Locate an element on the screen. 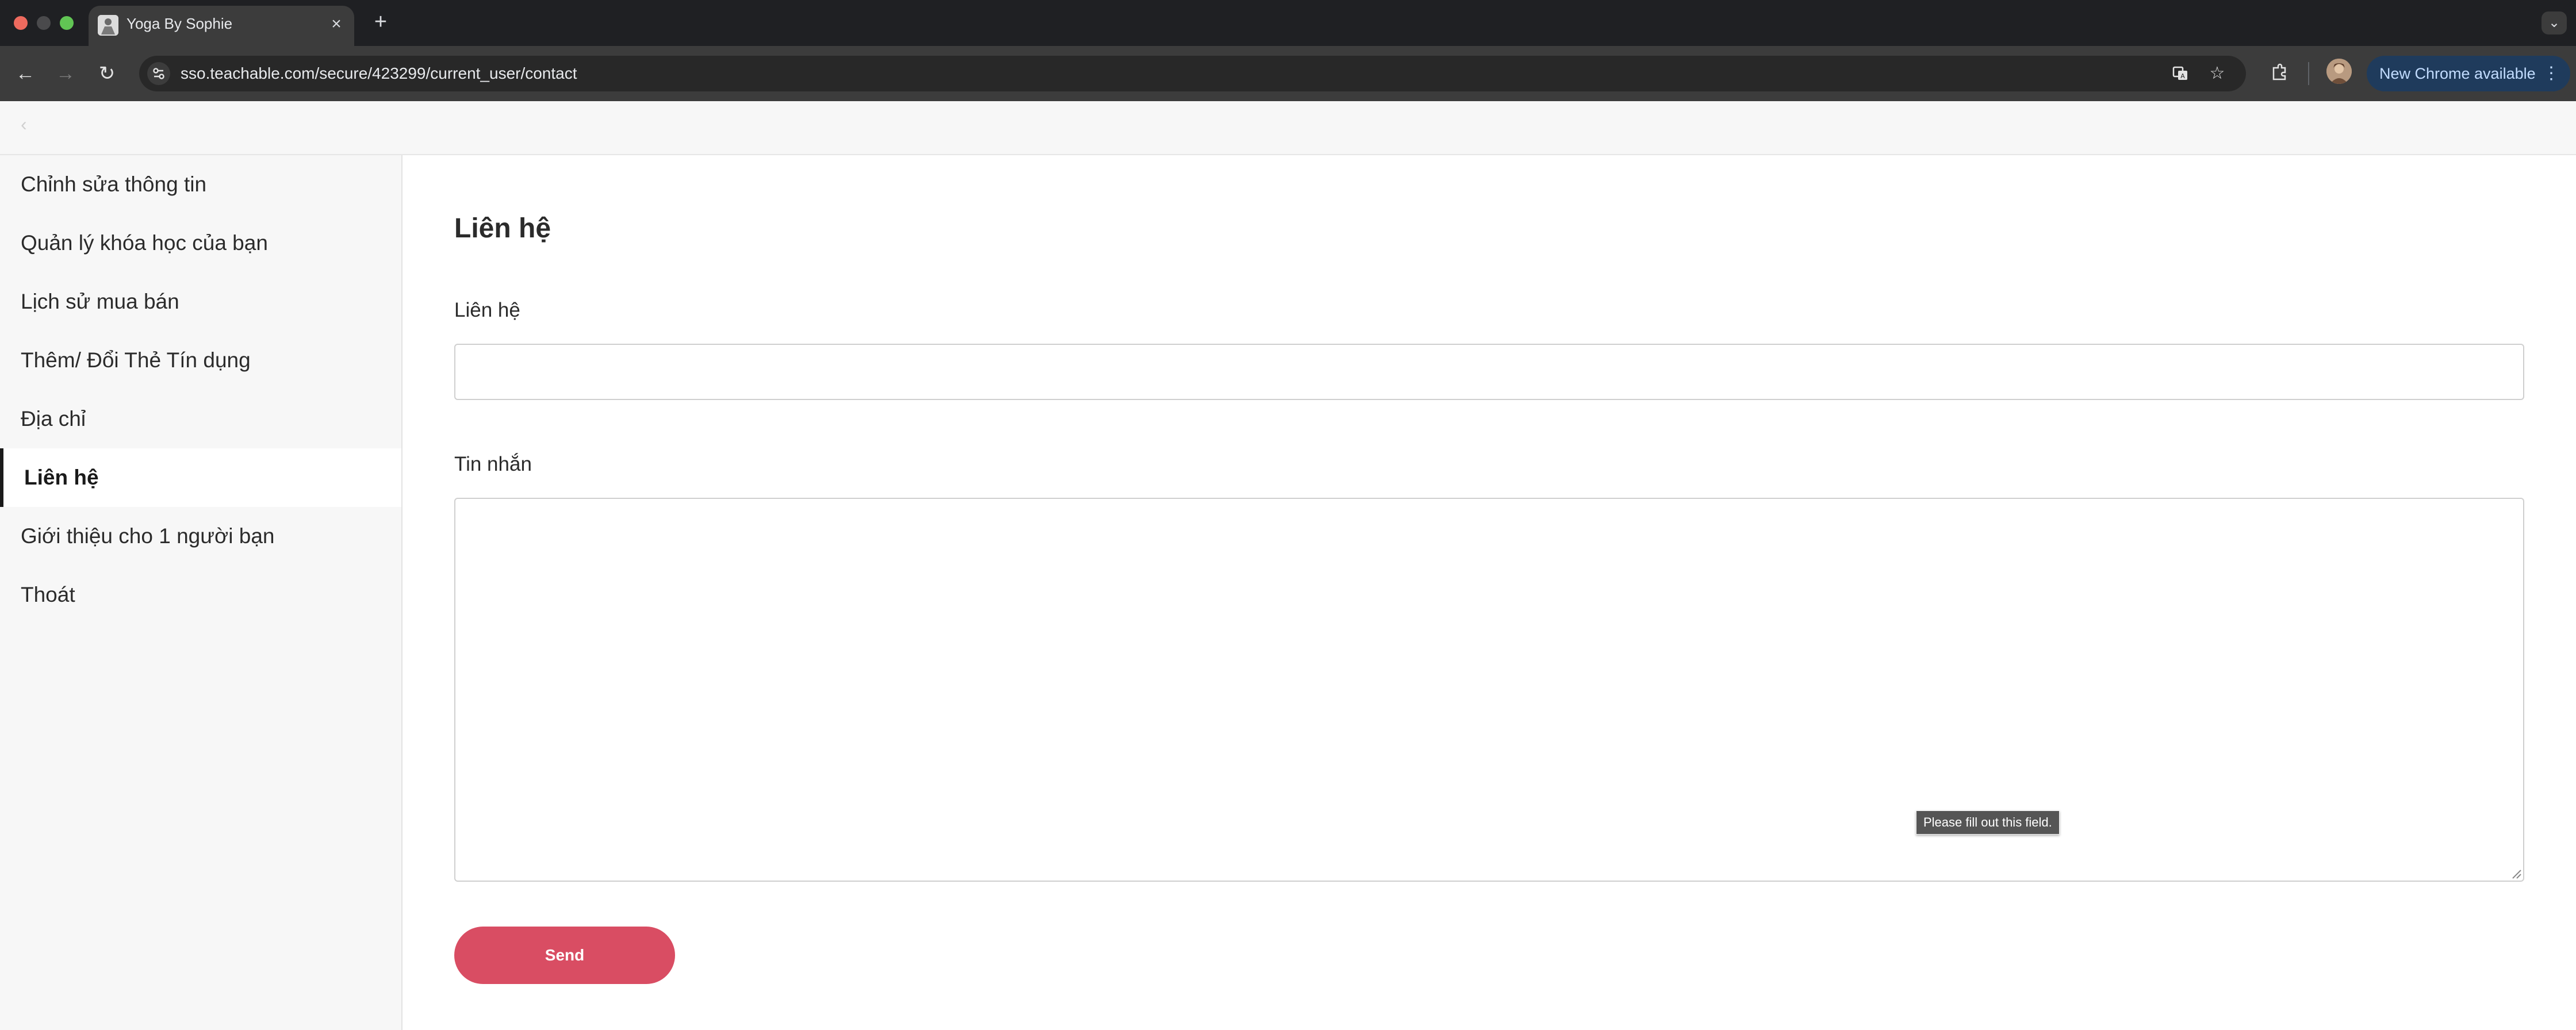  sidebar-item-logout: Thoát is located at coordinates (200, 595).